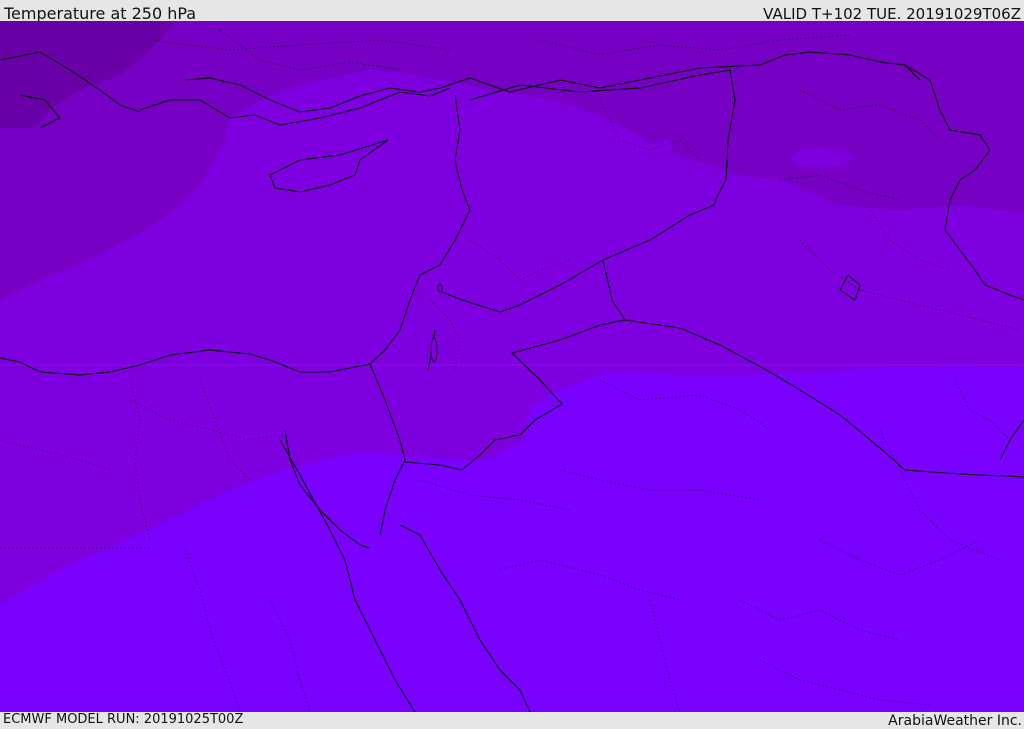 The height and width of the screenshot is (729, 1024). I want to click on dead-sea, so click(434, 350).